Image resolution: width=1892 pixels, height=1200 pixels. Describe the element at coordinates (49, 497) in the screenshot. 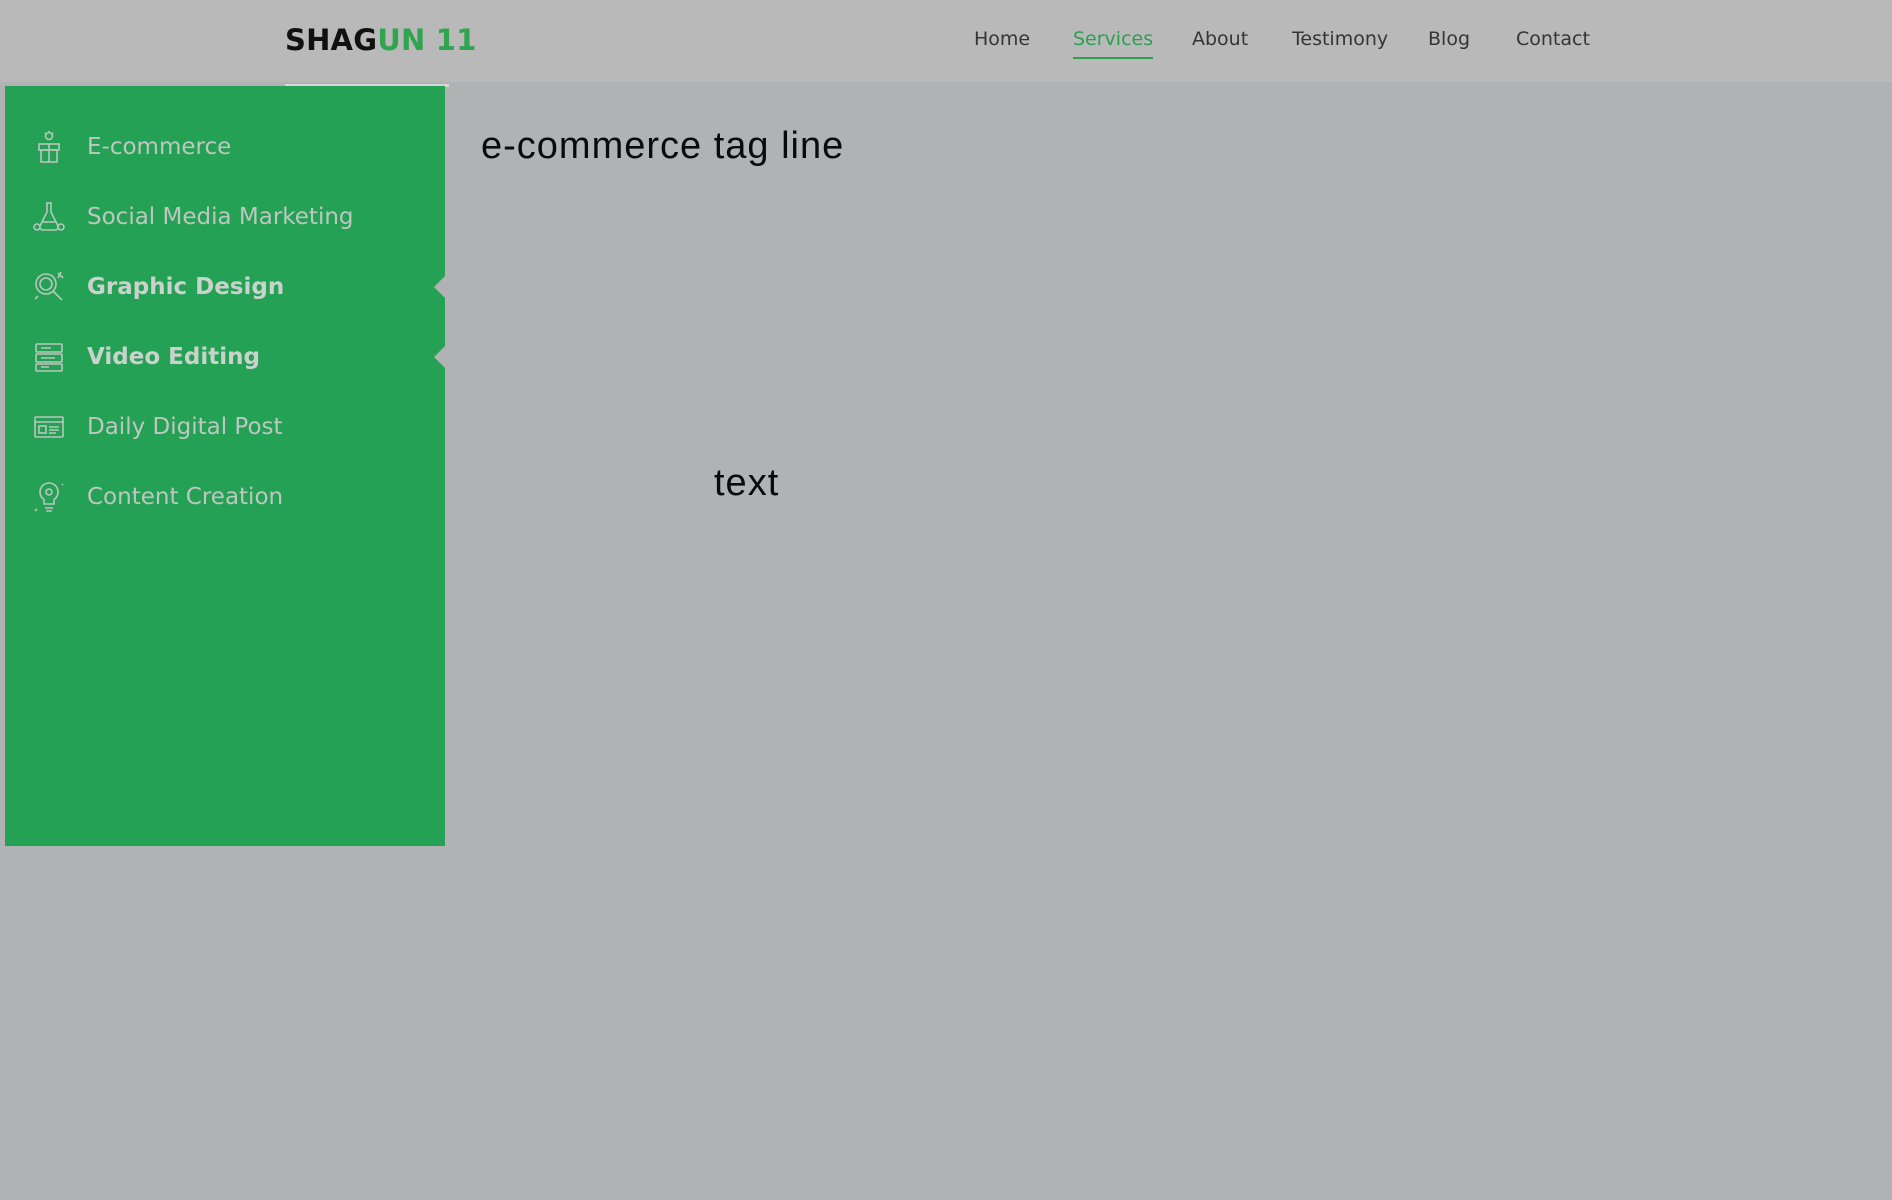

I see `idea-bulb-icon` at that location.